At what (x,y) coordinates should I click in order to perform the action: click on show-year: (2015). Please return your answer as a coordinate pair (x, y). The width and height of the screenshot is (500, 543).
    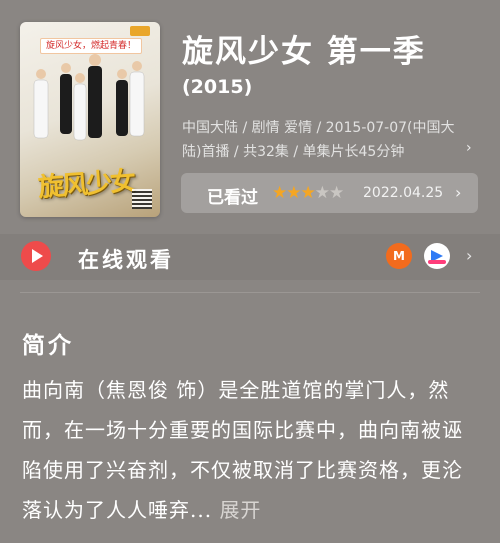
    Looking at the image, I should click on (217, 87).